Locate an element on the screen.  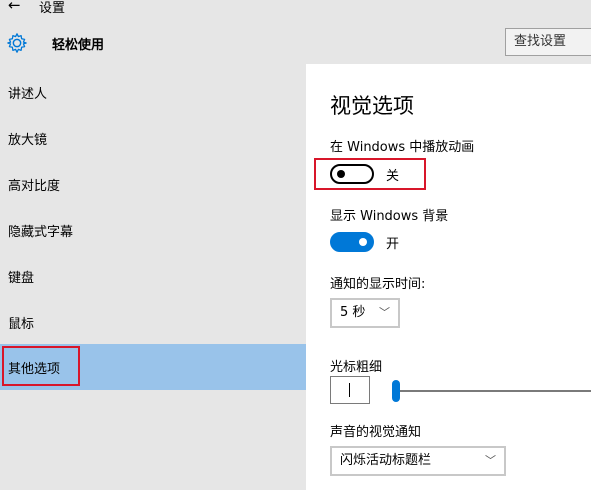
page-title: 视觉选项 is located at coordinates (372, 106).